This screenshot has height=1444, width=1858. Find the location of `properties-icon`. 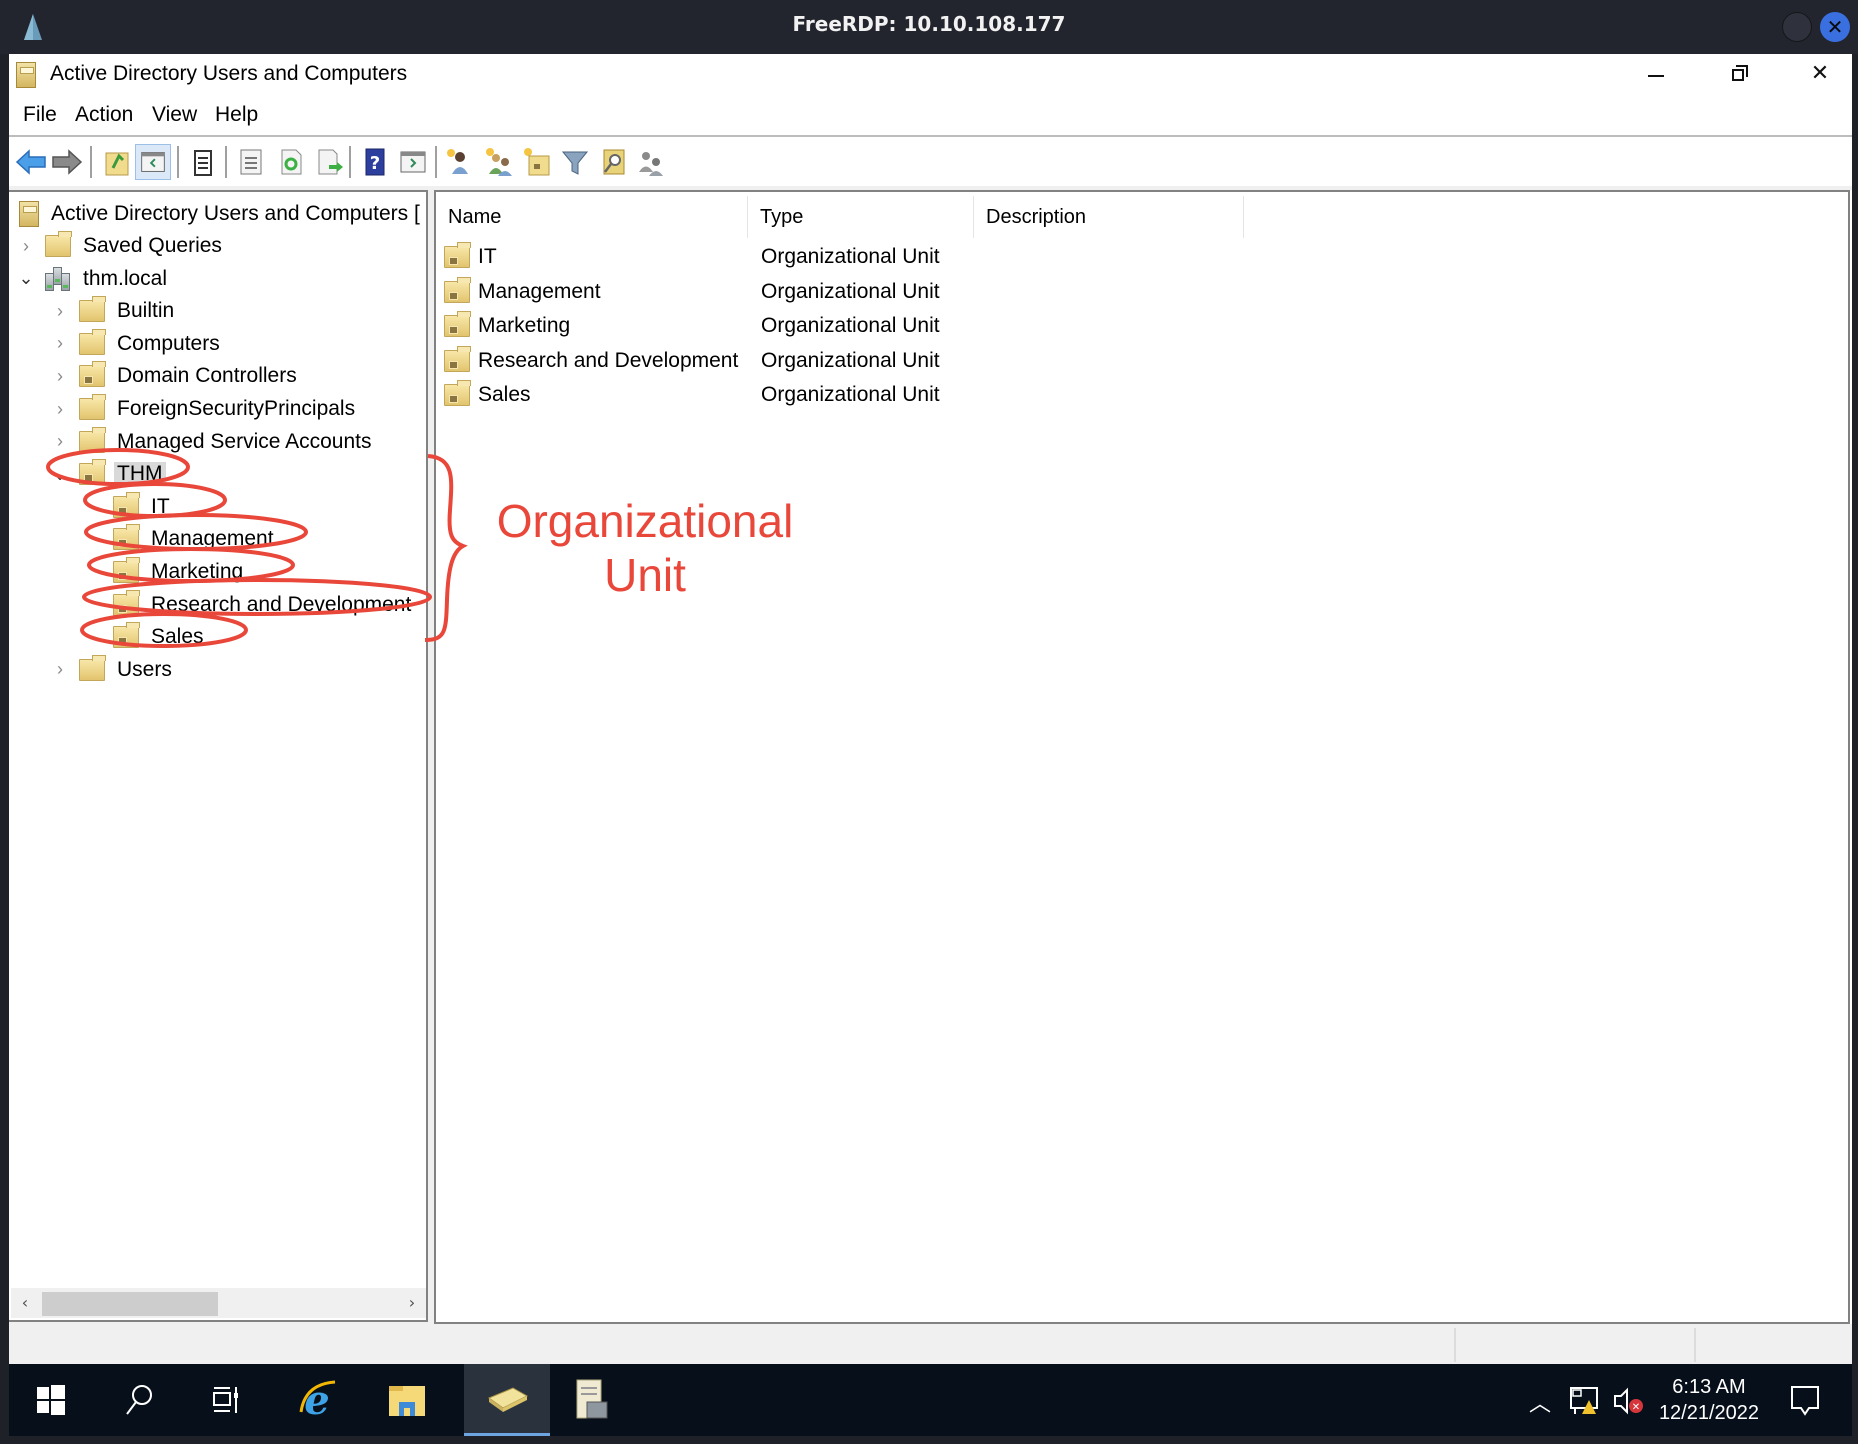

properties-icon is located at coordinates (251, 162).